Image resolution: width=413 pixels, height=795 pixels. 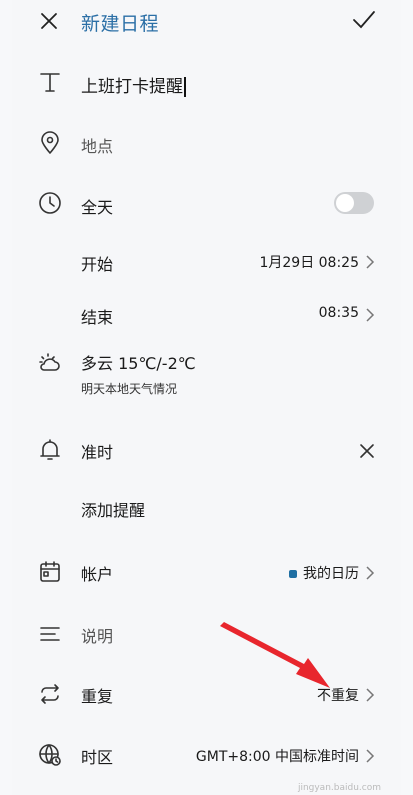 I want to click on event-title-input: 上班打卡提醒, so click(x=133, y=84).